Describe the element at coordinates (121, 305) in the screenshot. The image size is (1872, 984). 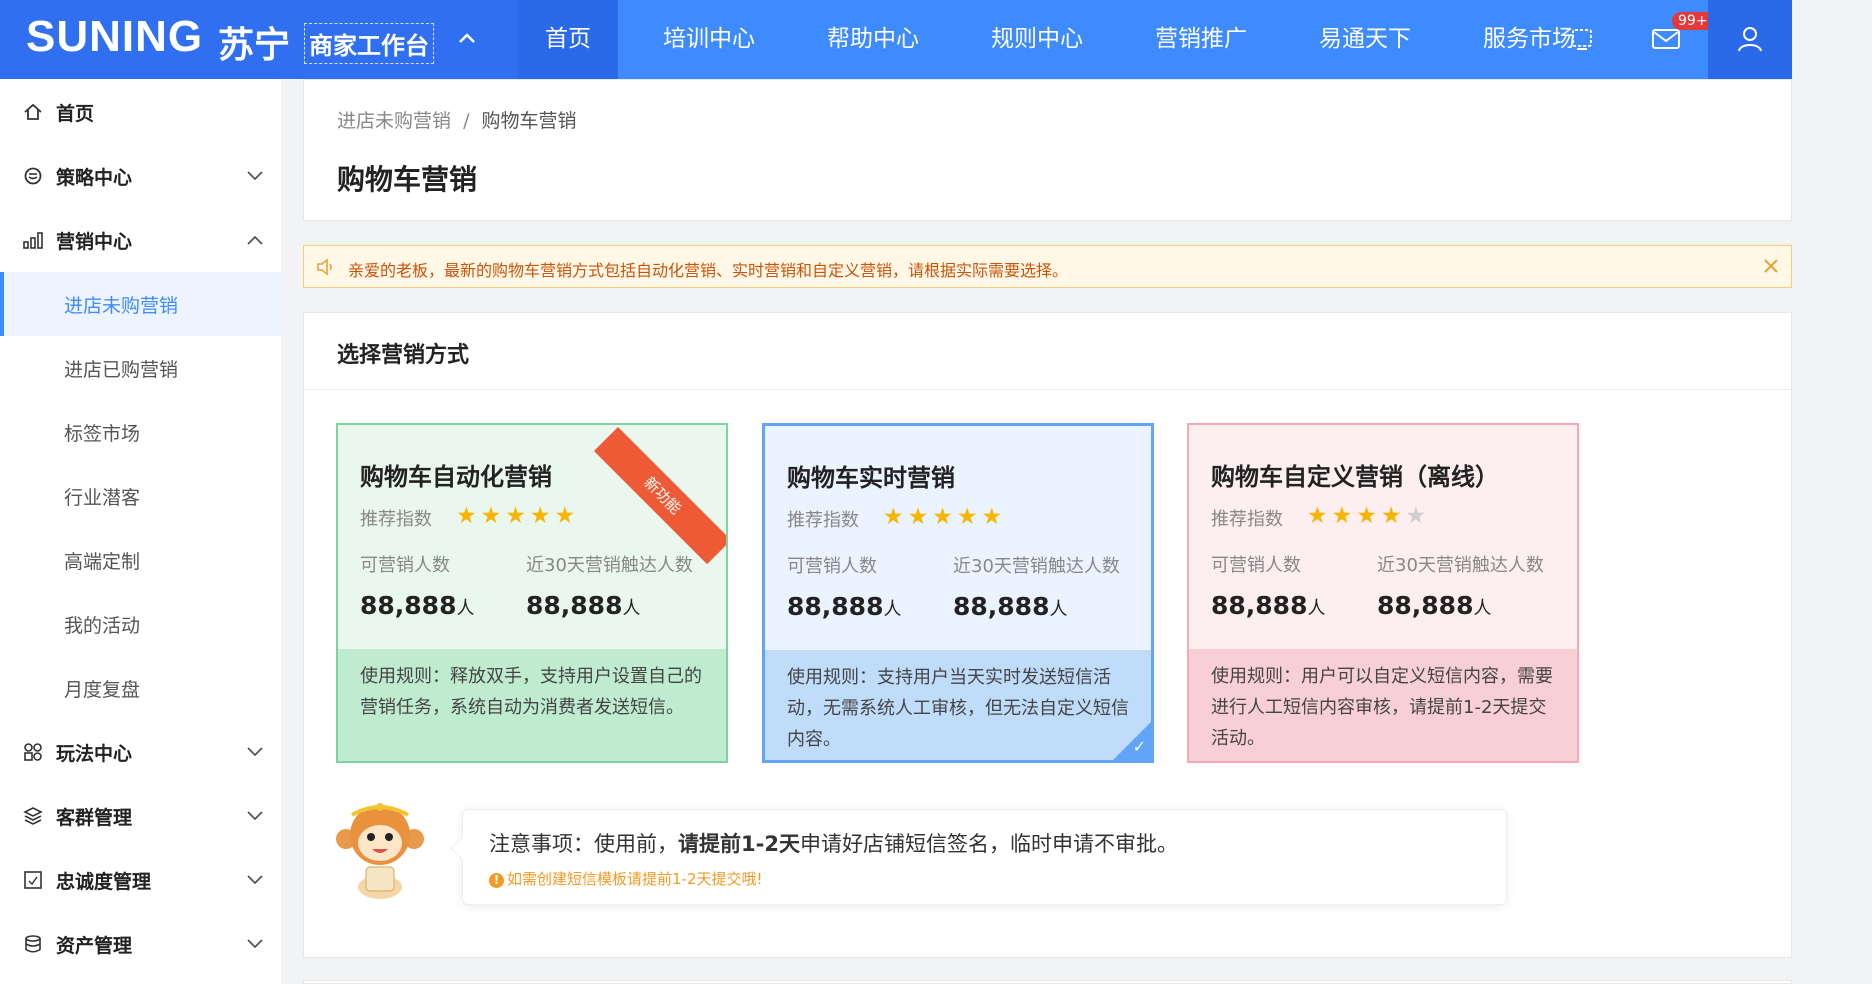
I see `sidebar-sub-label: 进店未购营销` at that location.